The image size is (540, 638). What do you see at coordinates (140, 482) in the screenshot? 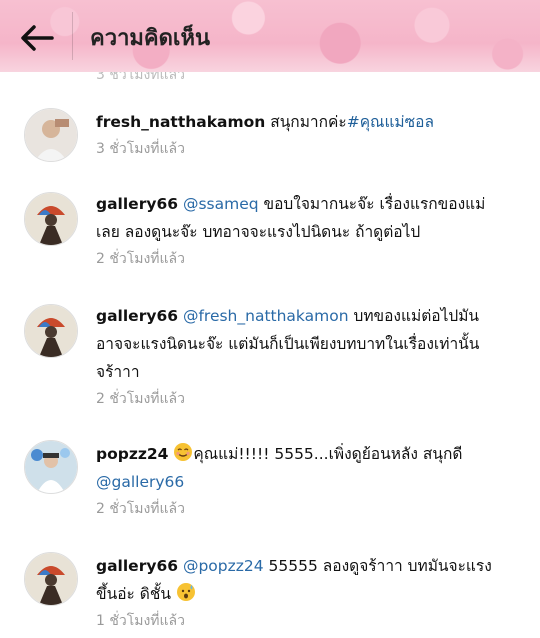
I see `mention-link: @gallery66` at bounding box center [140, 482].